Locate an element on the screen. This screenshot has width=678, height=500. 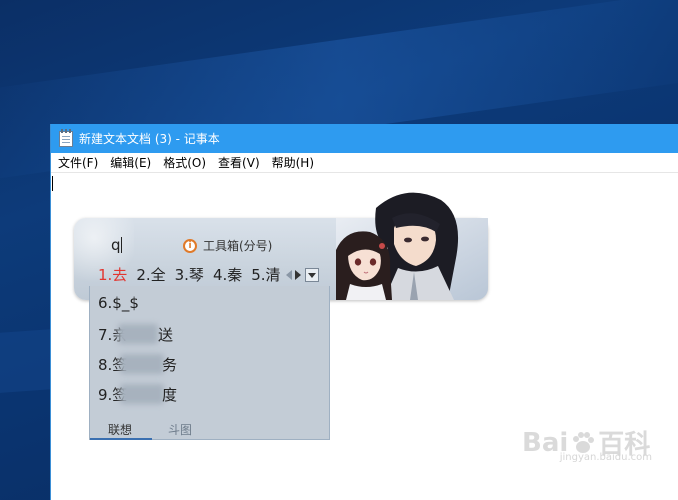
menu-file: 文件(F) is located at coordinates (78, 162).